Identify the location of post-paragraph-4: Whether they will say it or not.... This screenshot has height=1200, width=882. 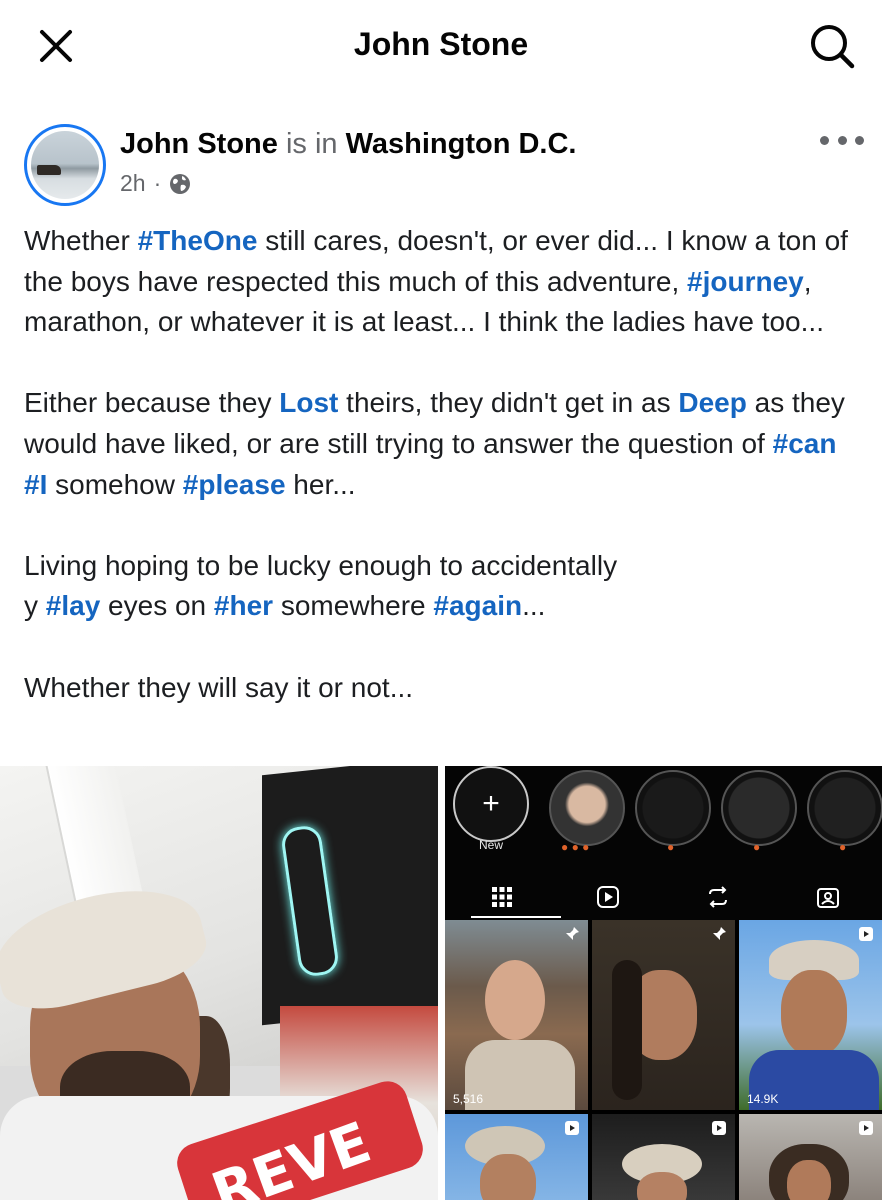
(219, 687).